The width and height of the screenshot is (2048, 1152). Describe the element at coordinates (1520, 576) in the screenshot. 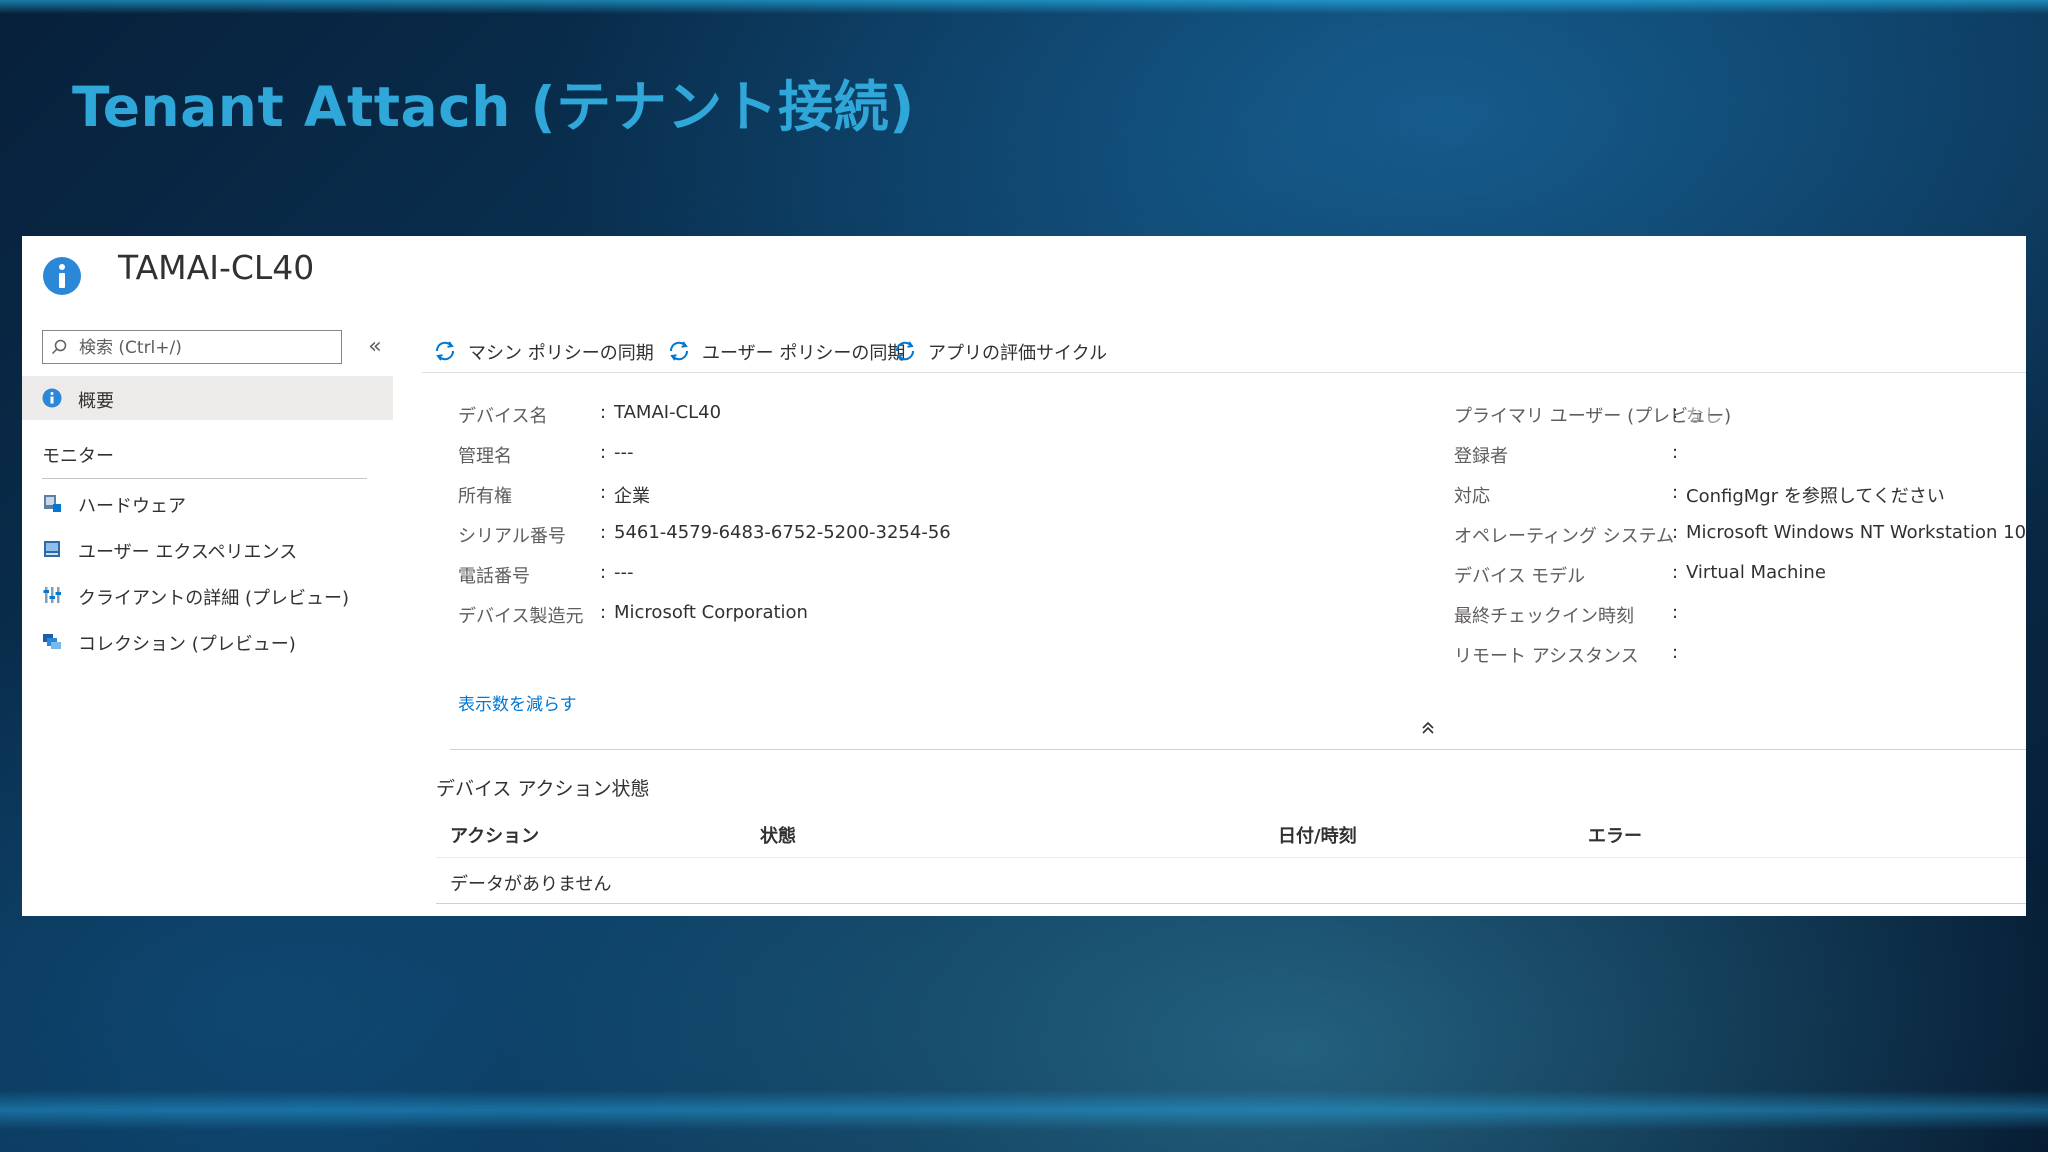

I see `property-label: デバイス モデル` at that location.